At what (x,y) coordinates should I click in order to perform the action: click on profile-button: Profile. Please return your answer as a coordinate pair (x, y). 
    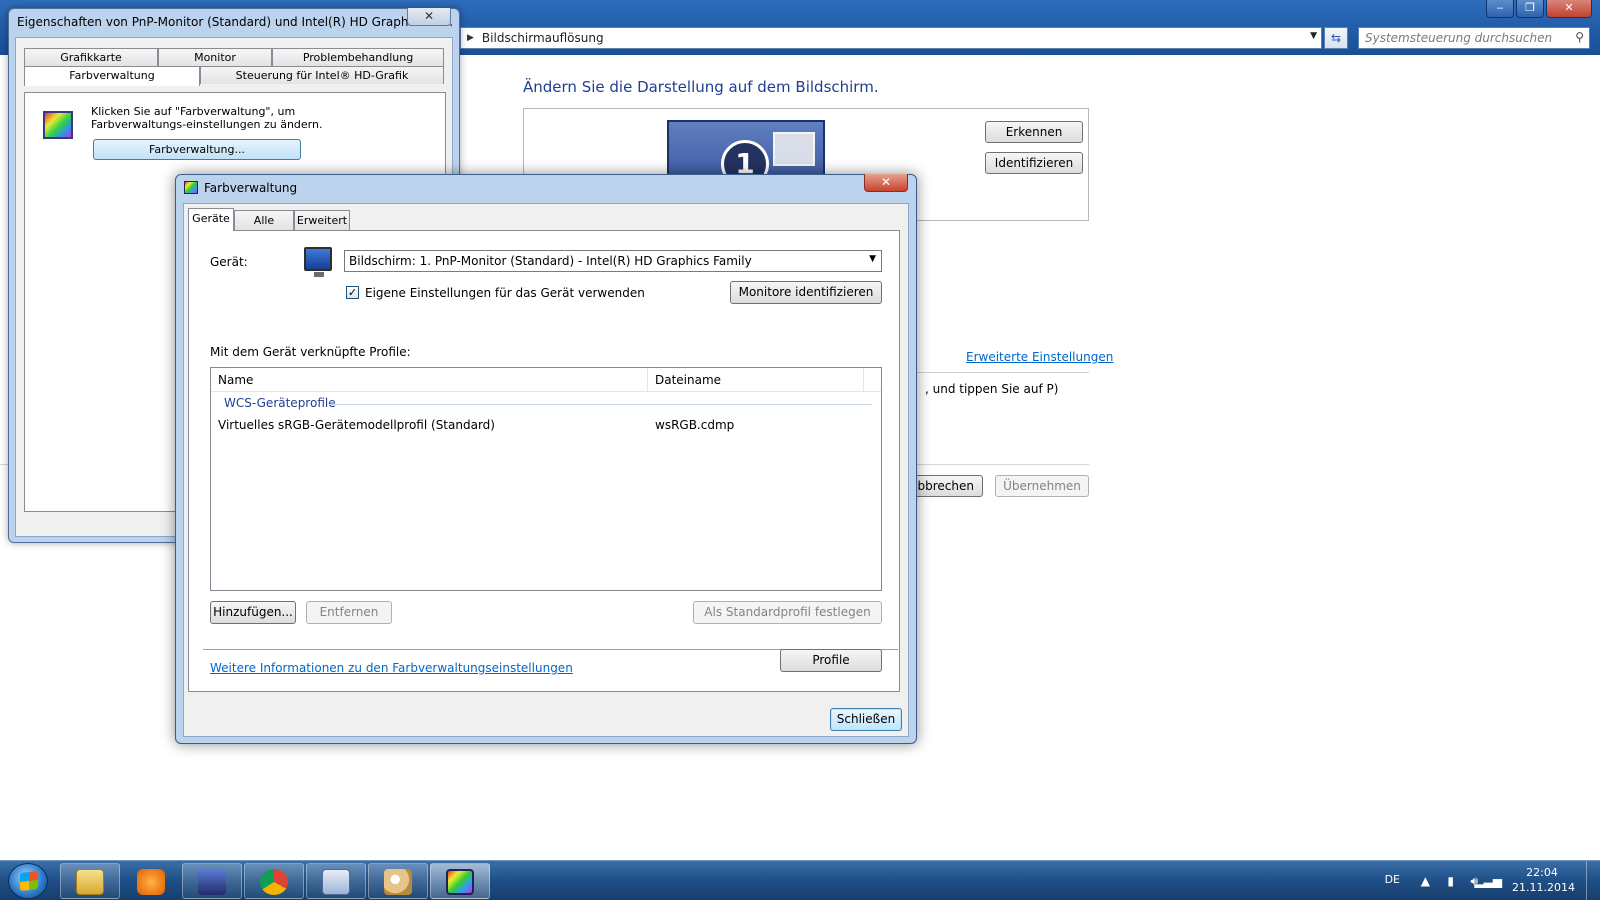
    Looking at the image, I should click on (831, 660).